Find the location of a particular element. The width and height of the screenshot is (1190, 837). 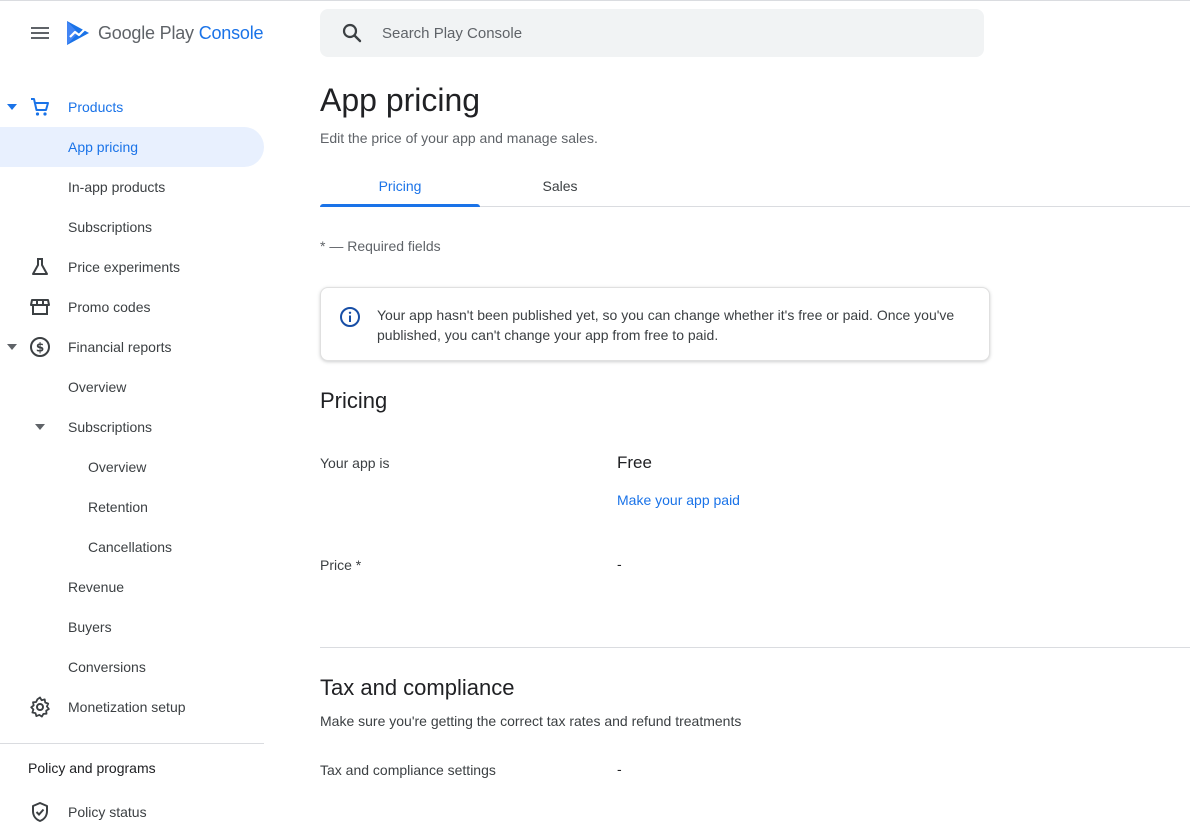

shield-icon is located at coordinates (40, 812).